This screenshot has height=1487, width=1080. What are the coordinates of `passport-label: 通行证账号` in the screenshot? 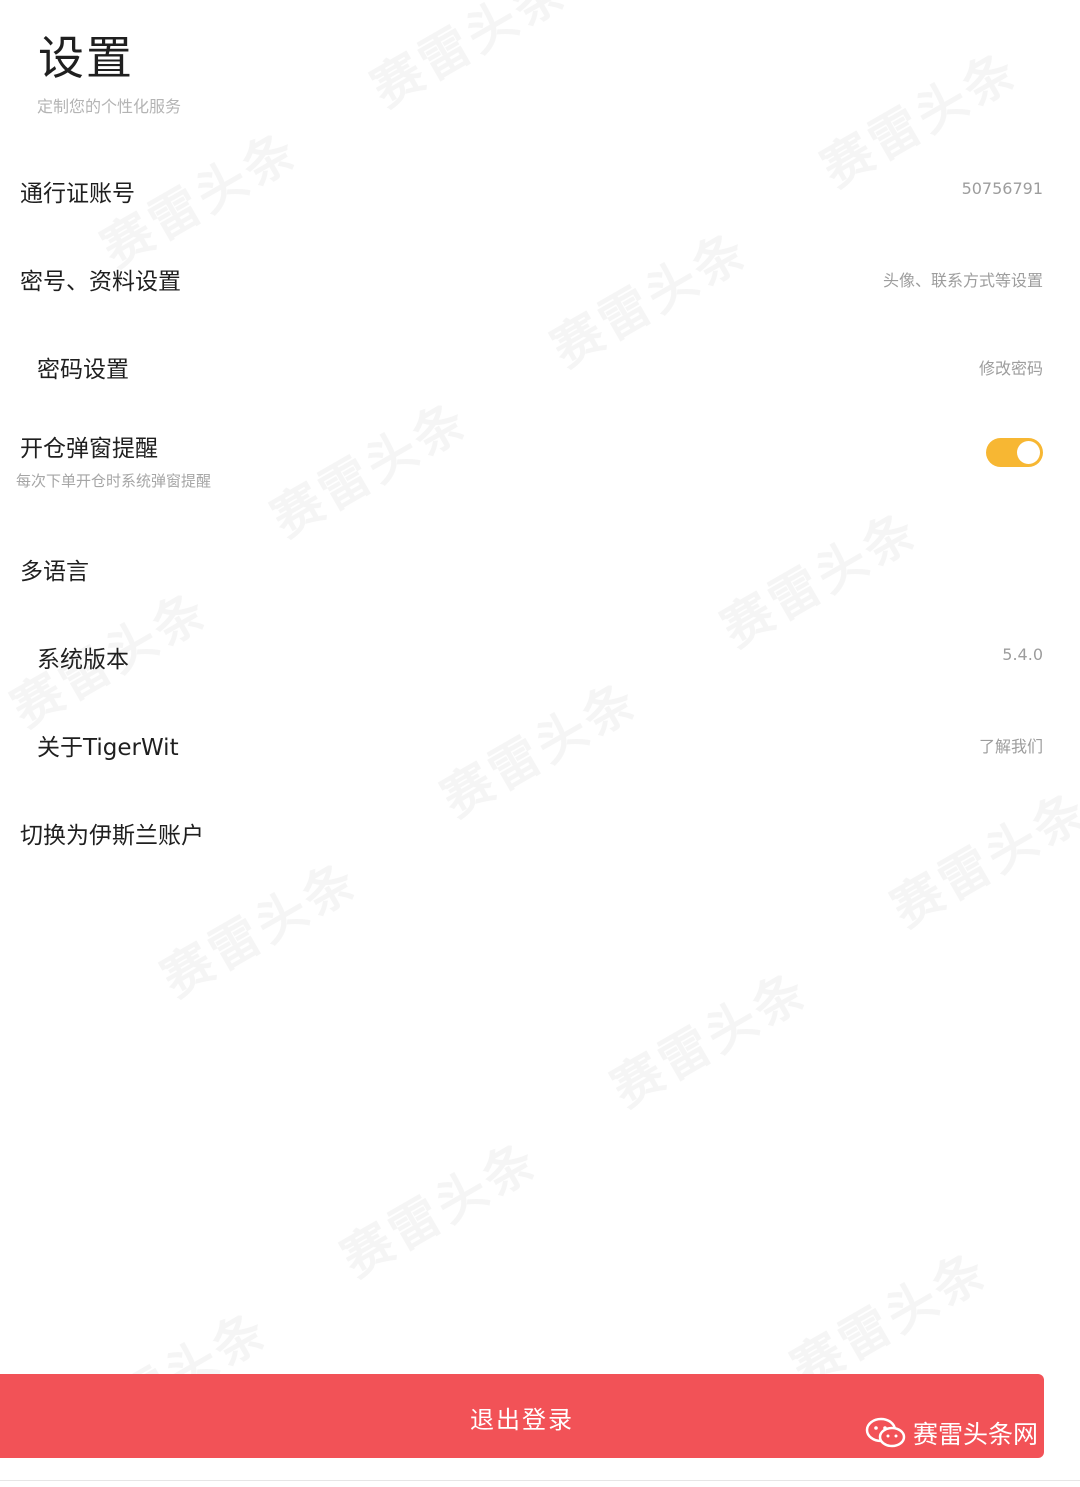 It's located at (77, 194).